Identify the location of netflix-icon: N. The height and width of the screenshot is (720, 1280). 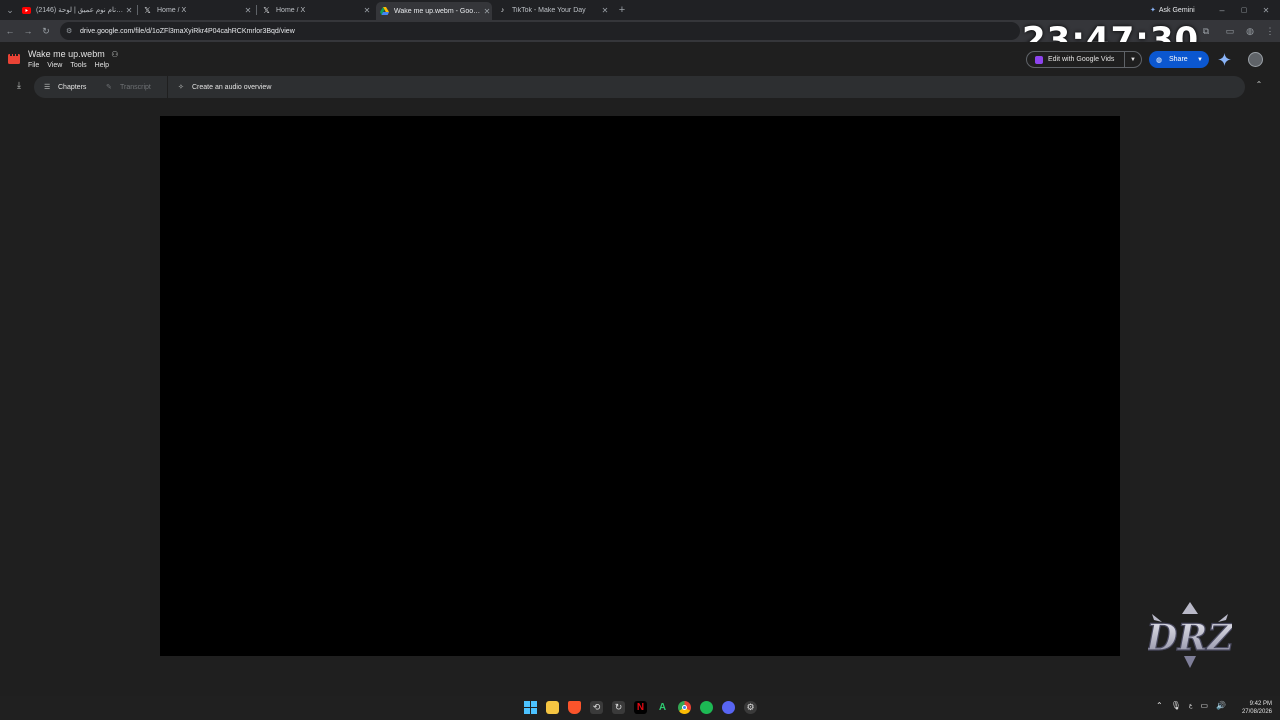
(640, 707).